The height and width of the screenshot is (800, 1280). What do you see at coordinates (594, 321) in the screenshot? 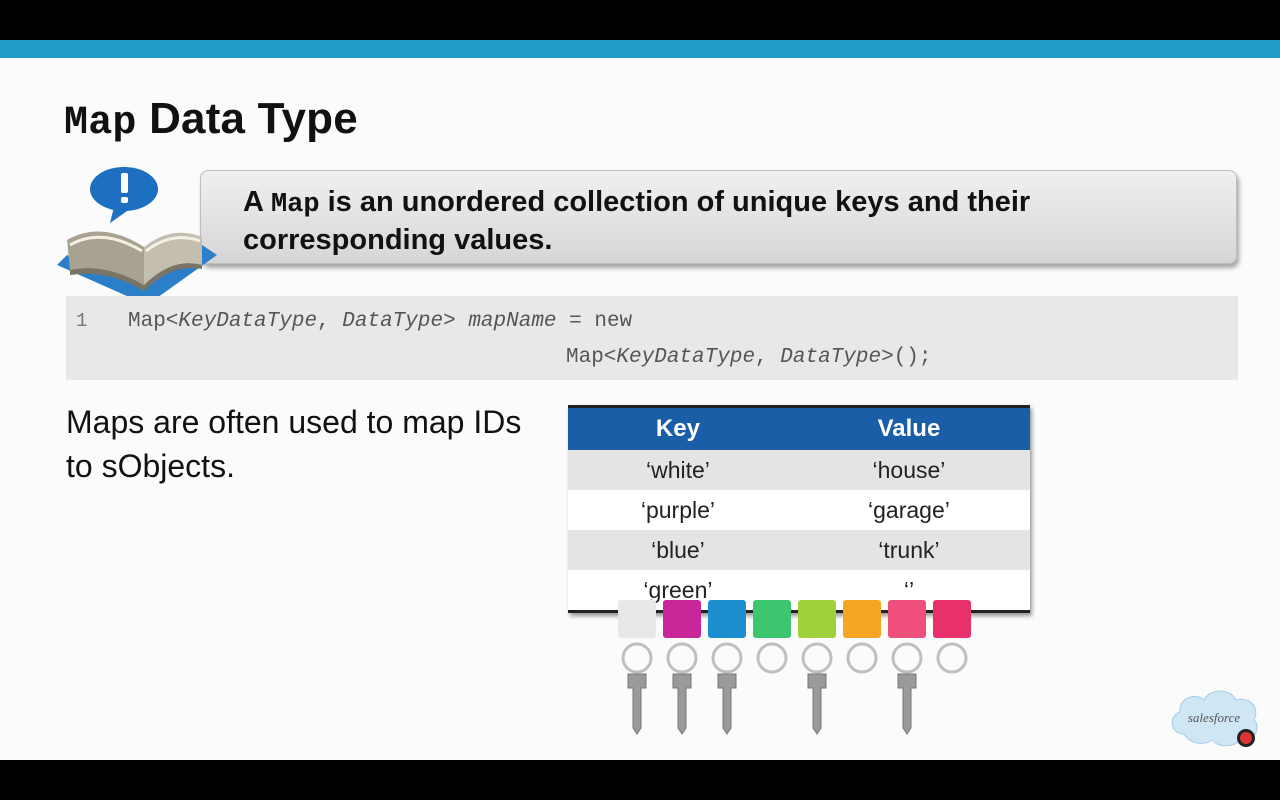
I see `code-token: = new` at bounding box center [594, 321].